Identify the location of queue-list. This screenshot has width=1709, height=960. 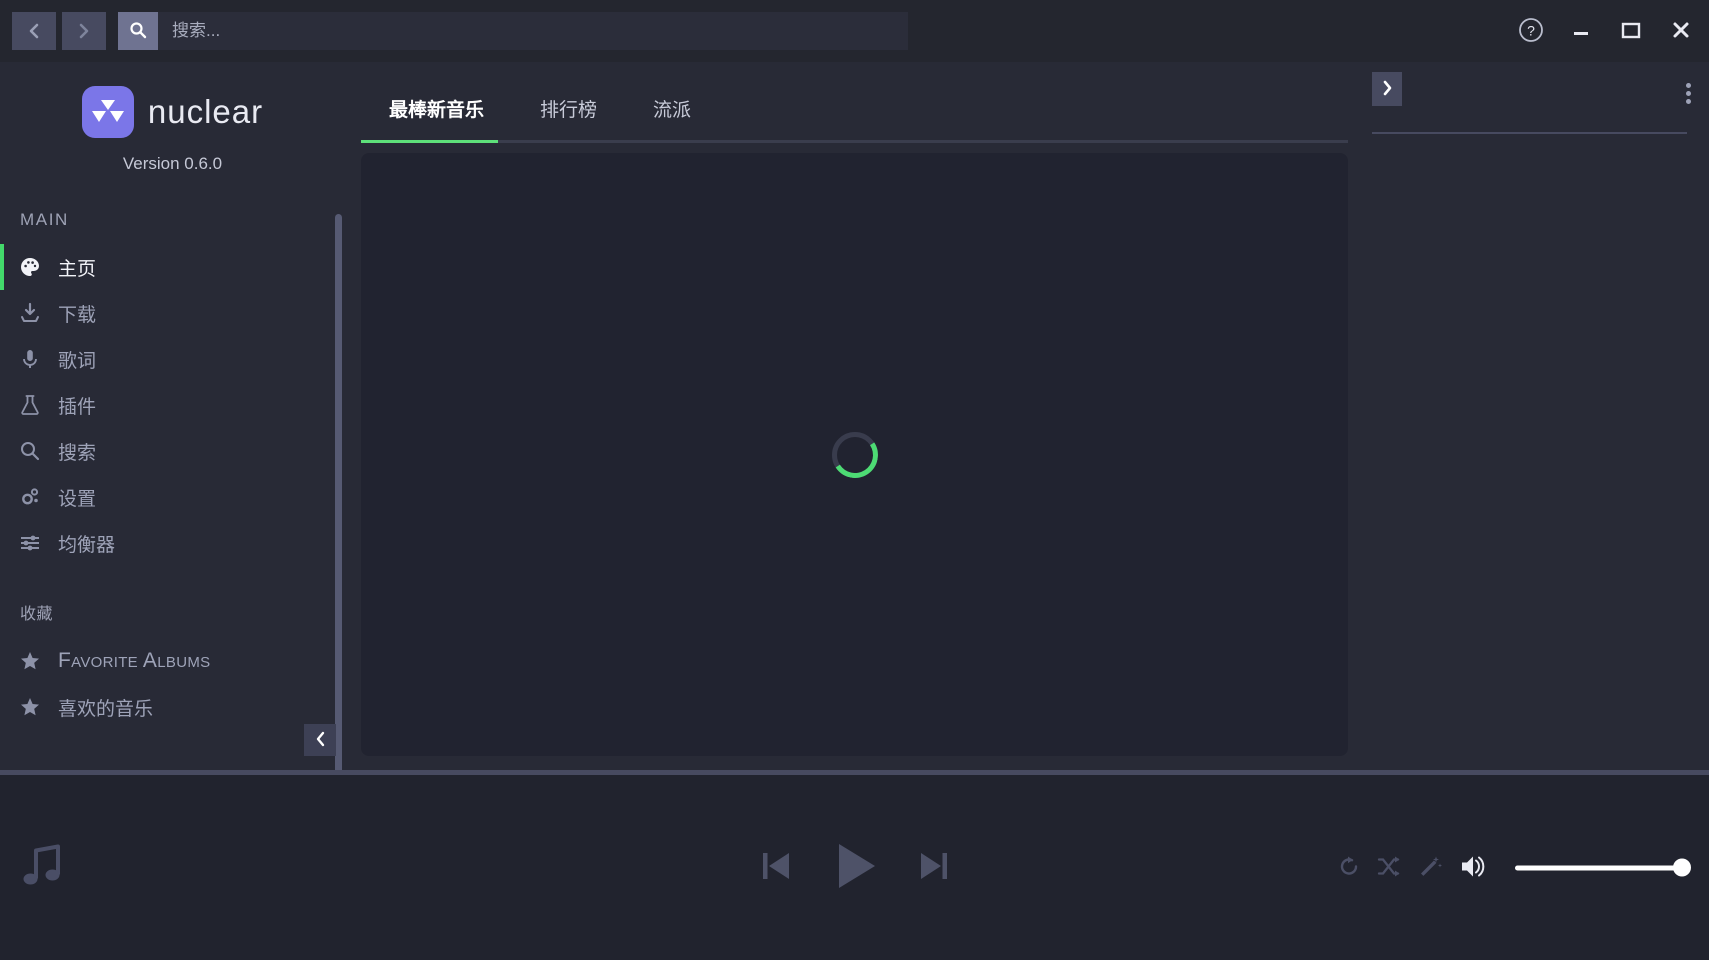
(1529, 452).